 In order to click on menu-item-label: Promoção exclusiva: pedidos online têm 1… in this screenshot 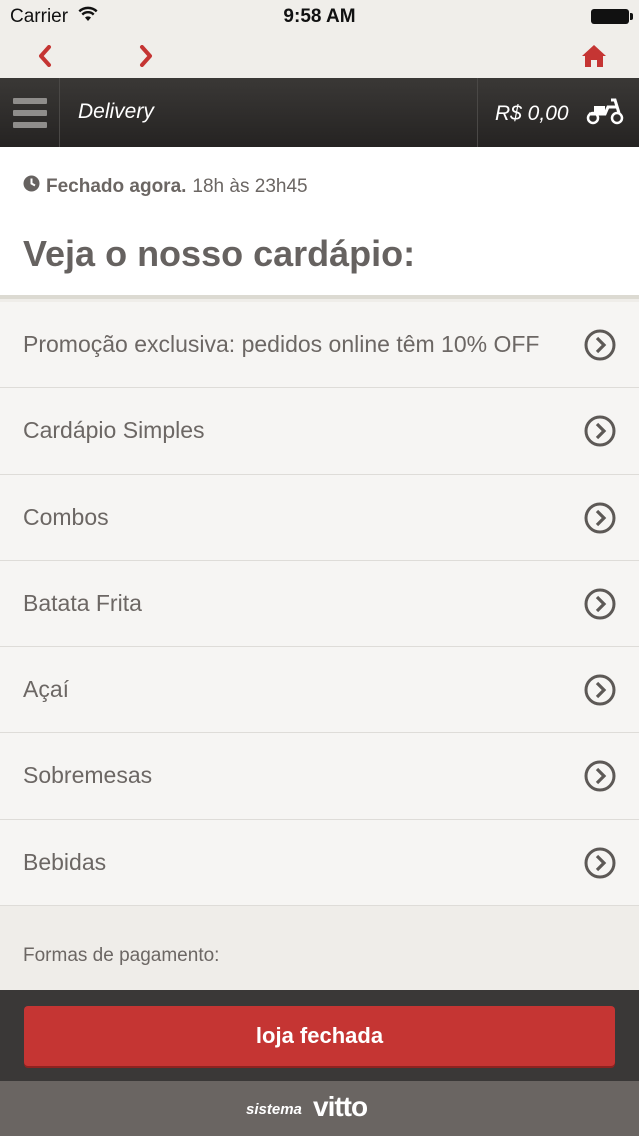, I will do `click(281, 344)`.